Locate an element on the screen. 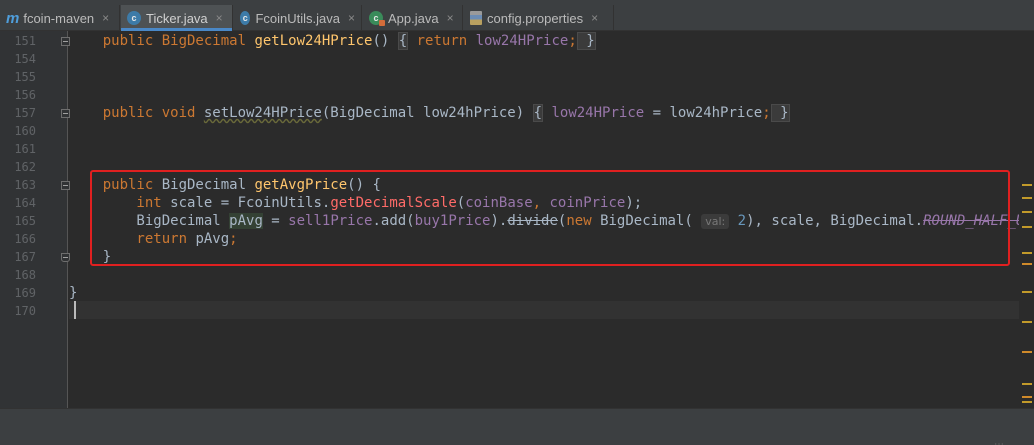 Image resolution: width=1034 pixels, height=445 pixels. line-number: 166 is located at coordinates (25, 239).